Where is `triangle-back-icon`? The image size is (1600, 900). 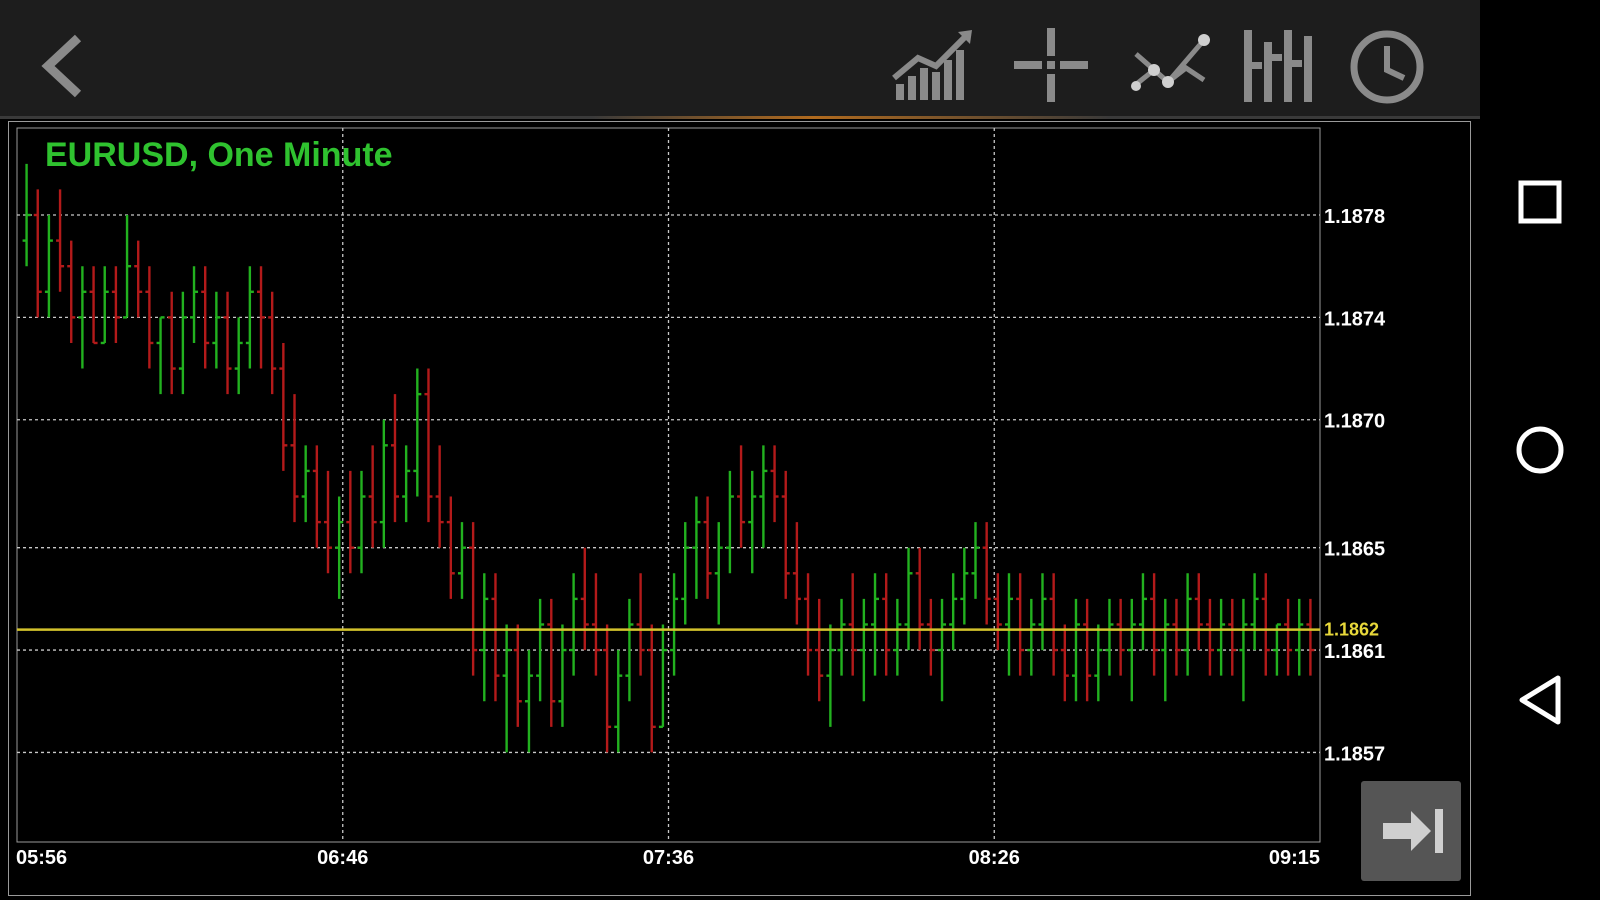
triangle-back-icon is located at coordinates (1540, 700).